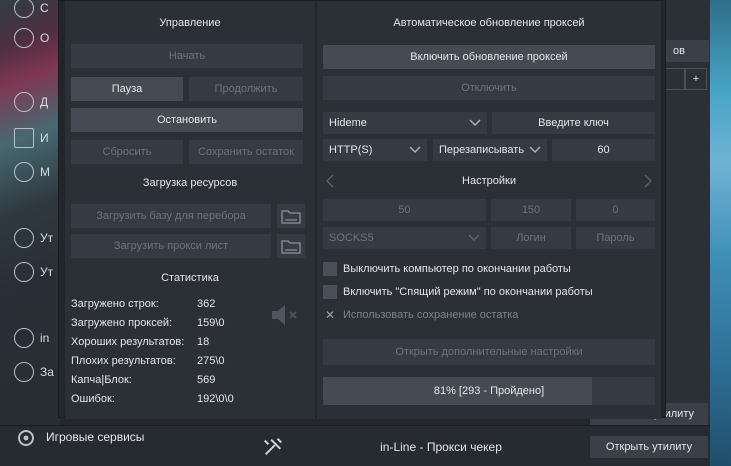  Describe the element at coordinates (489, 181) in the screenshot. I see `section-title-settings: Настройки` at that location.